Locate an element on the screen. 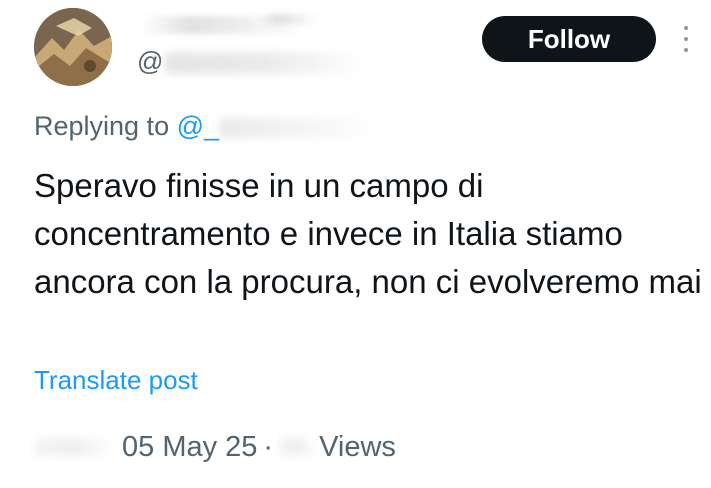  handle-prefix: @ is located at coordinates (150, 61).